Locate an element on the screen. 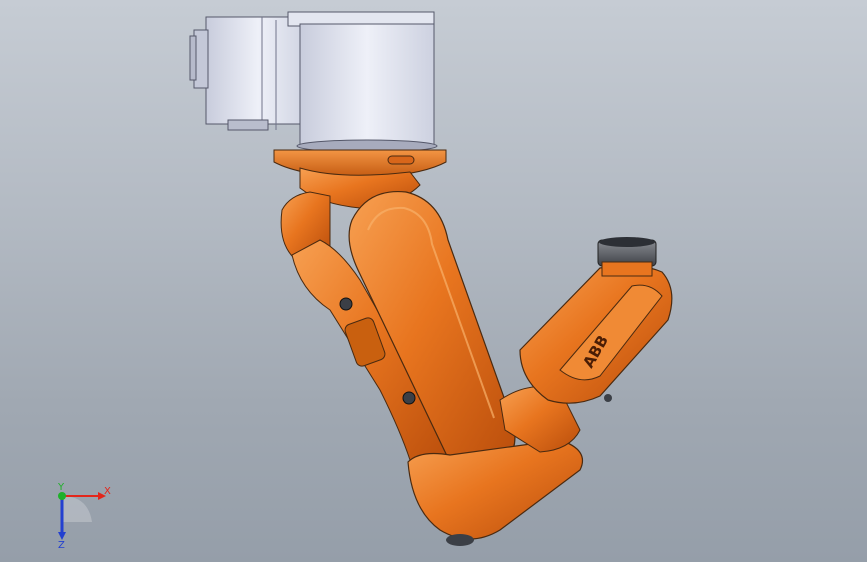  base-motor-box is located at coordinates (250, 73).